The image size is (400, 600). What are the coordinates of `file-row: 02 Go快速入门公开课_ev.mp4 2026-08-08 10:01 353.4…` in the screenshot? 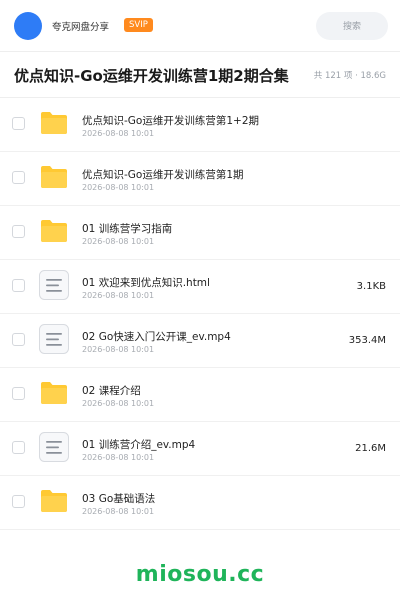 It's located at (200, 341).